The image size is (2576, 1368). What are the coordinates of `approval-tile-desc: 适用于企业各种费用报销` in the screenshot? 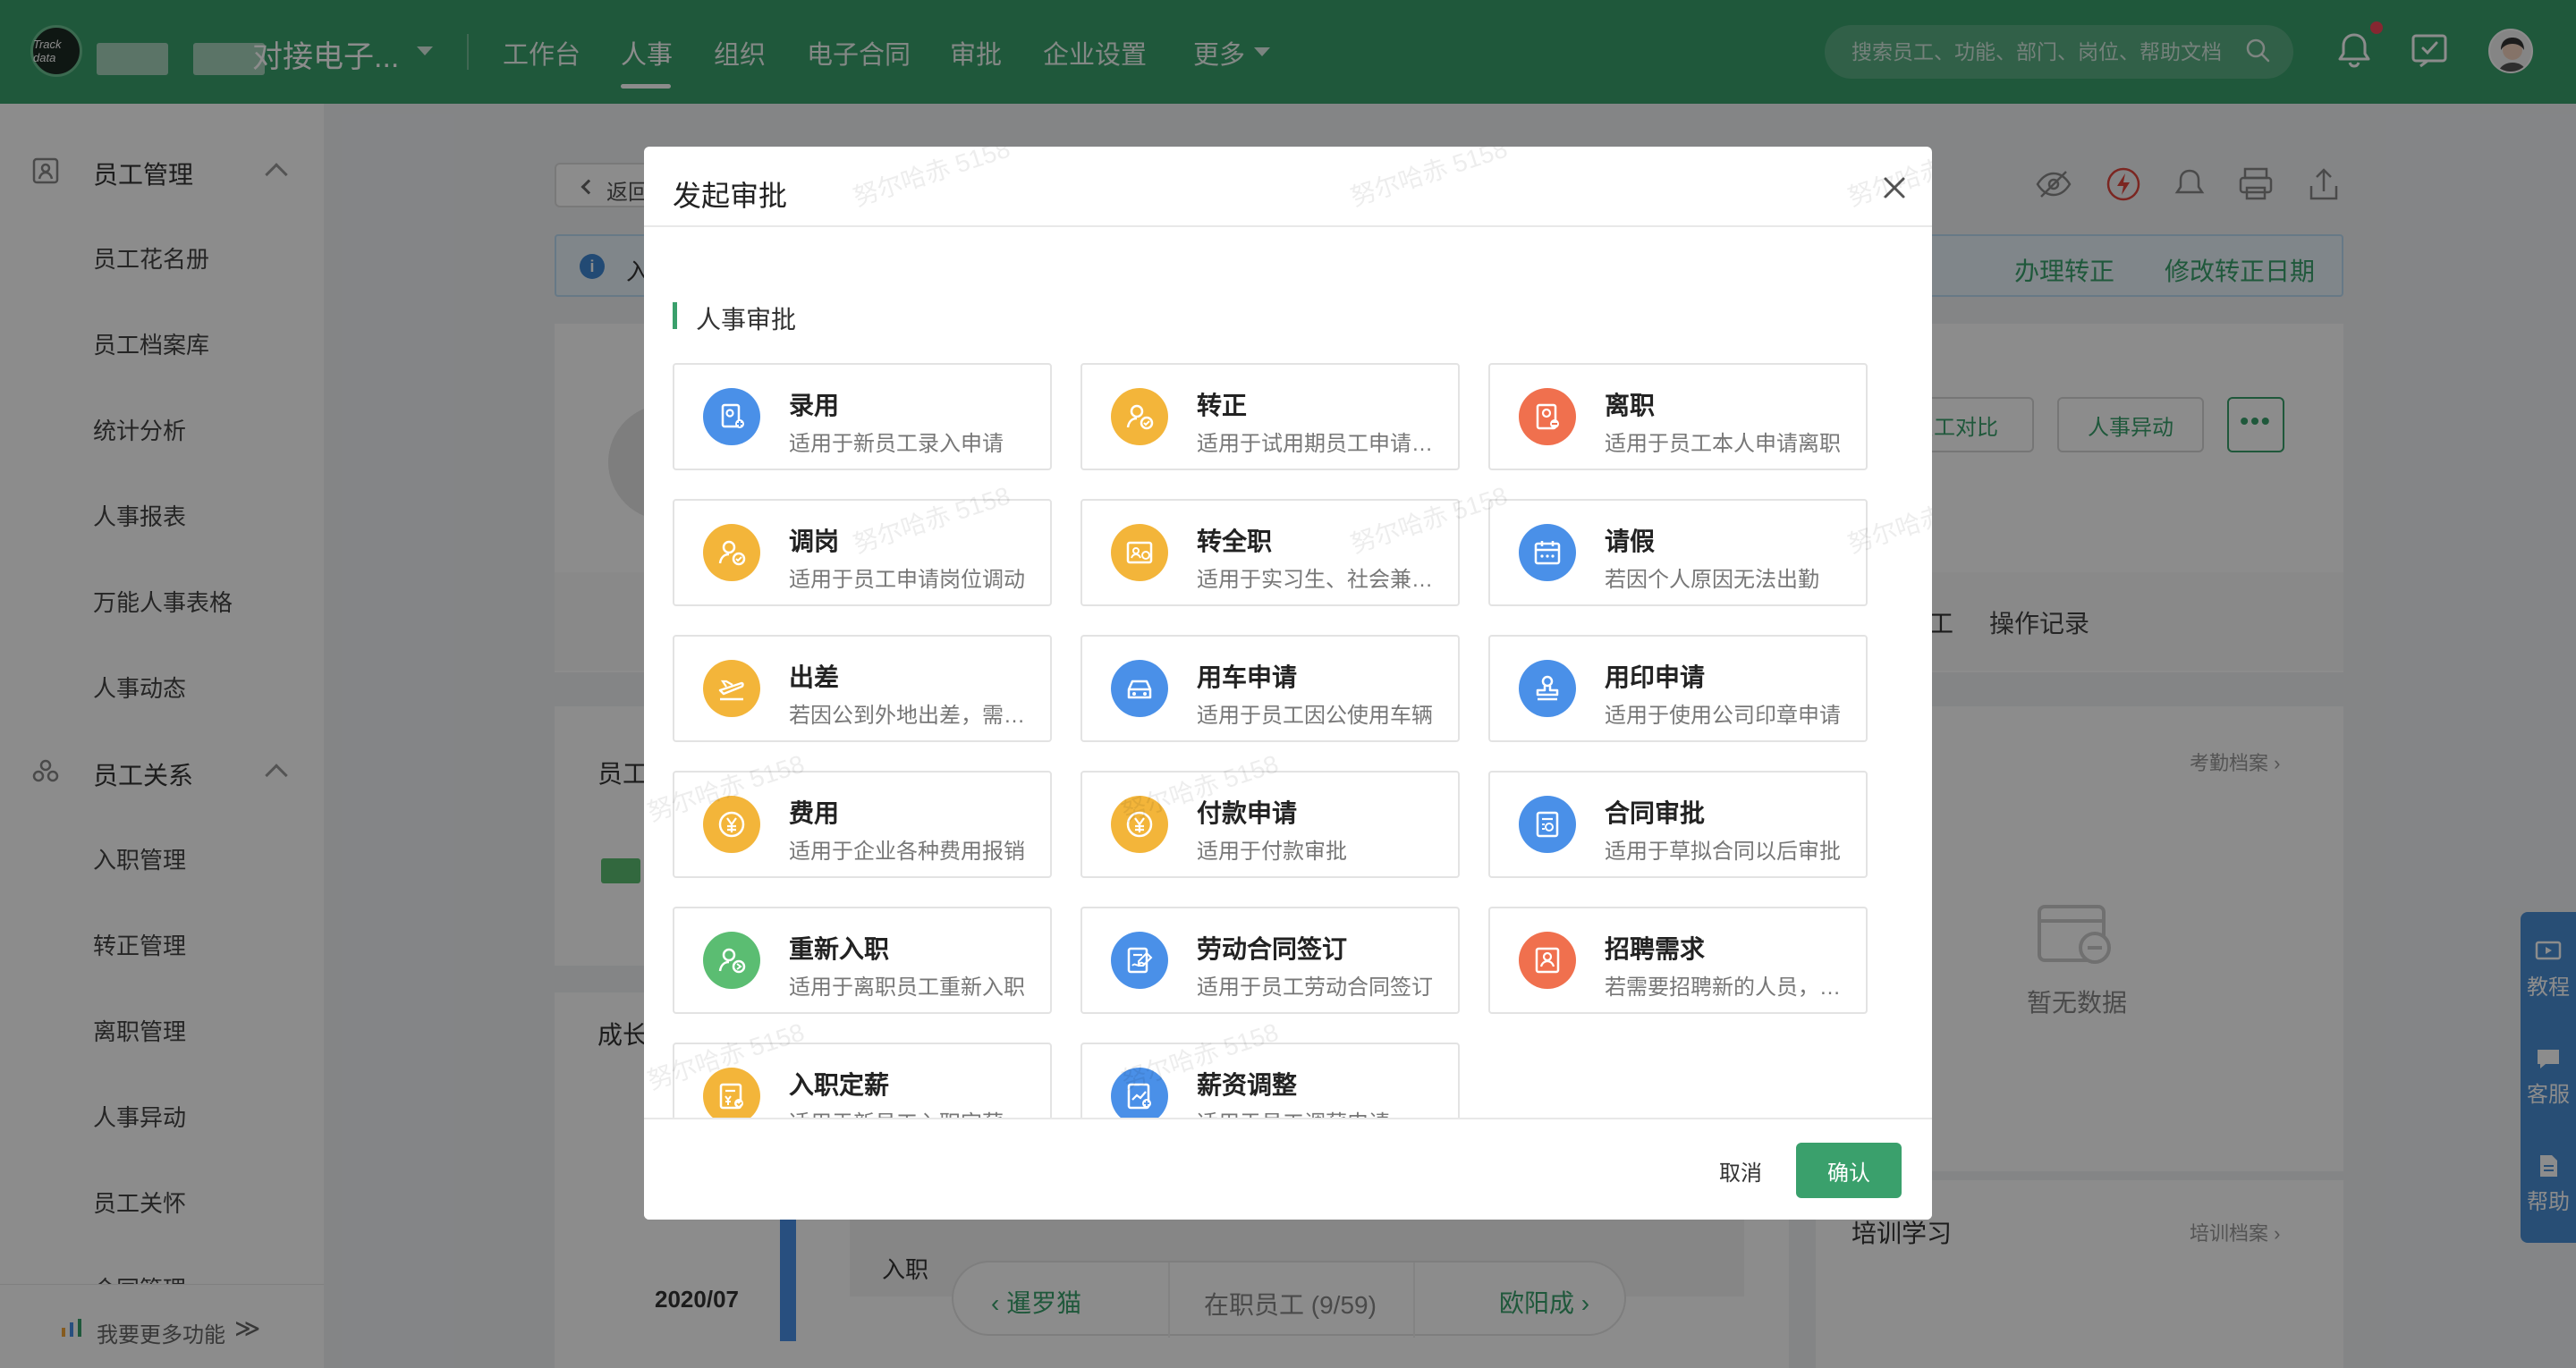 It's located at (907, 852).